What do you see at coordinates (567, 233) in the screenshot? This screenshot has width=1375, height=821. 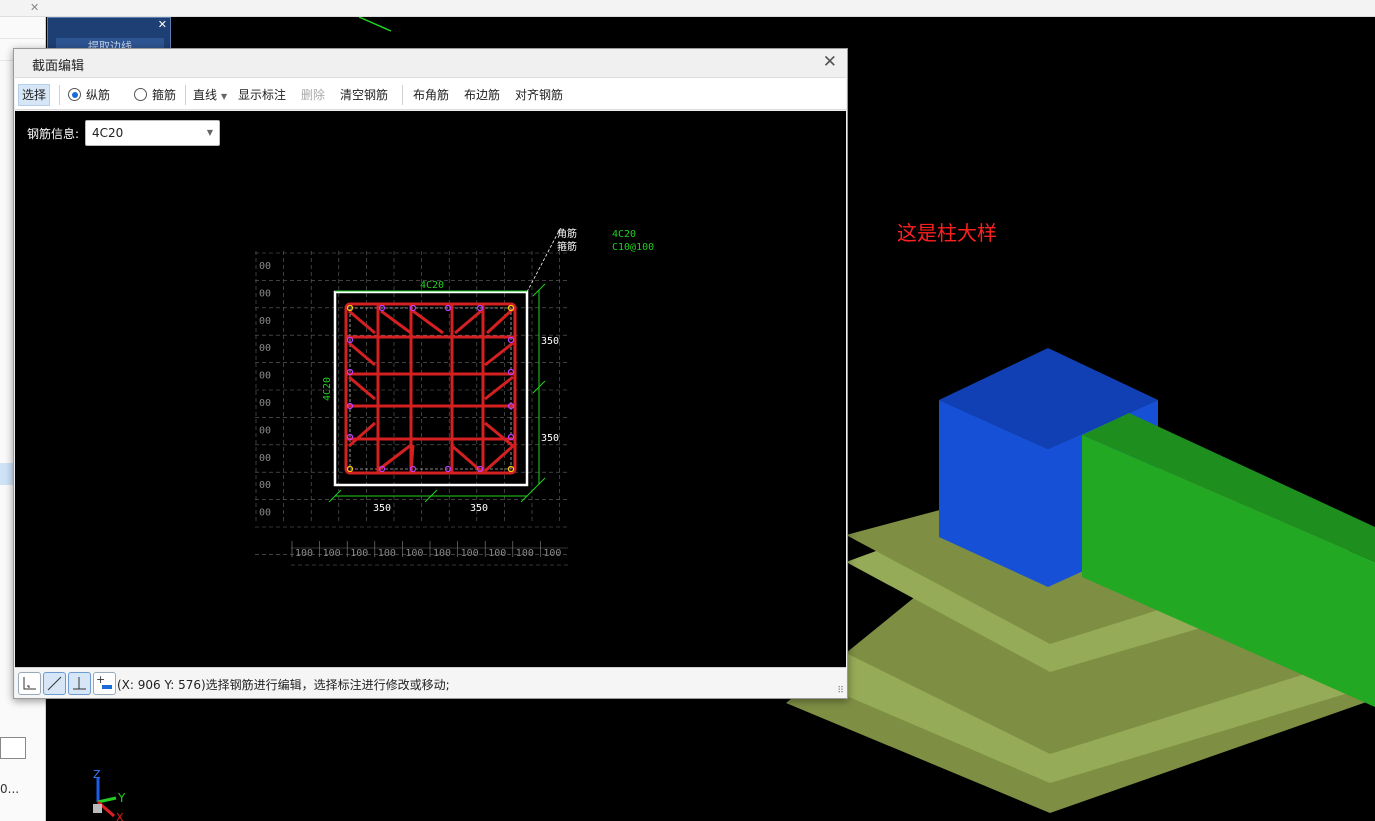 I see `legend-name: 角筋` at bounding box center [567, 233].